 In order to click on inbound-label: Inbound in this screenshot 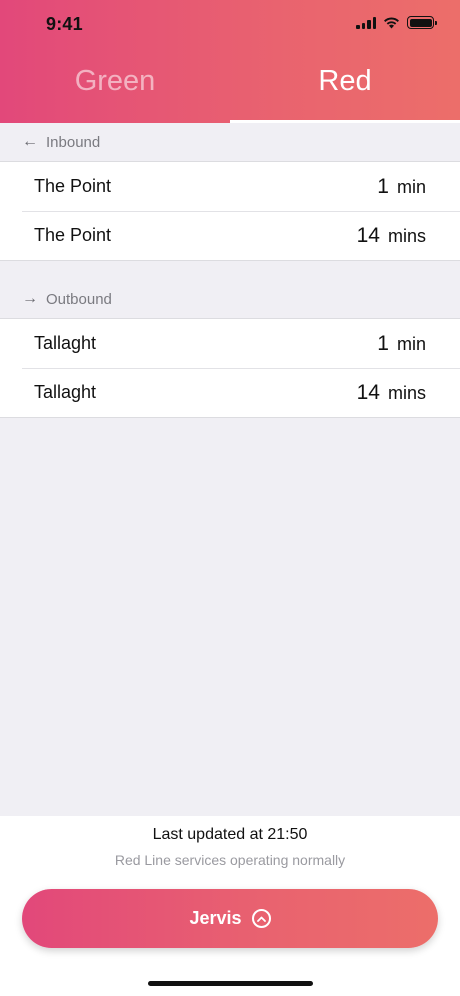, I will do `click(73, 142)`.